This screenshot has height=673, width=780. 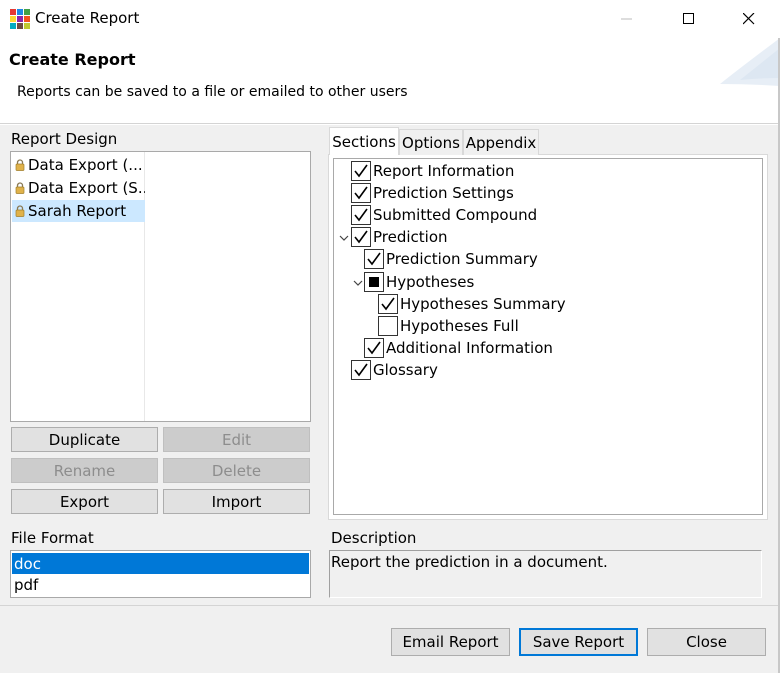 What do you see at coordinates (501, 142) in the screenshot?
I see `tab-appendix: Appendix` at bounding box center [501, 142].